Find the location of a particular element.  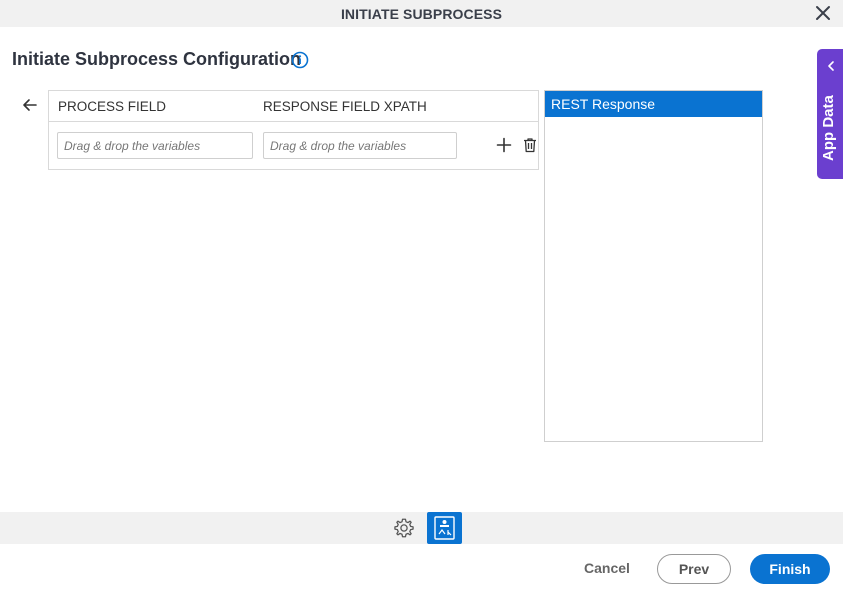

trash-icon is located at coordinates (530, 145).